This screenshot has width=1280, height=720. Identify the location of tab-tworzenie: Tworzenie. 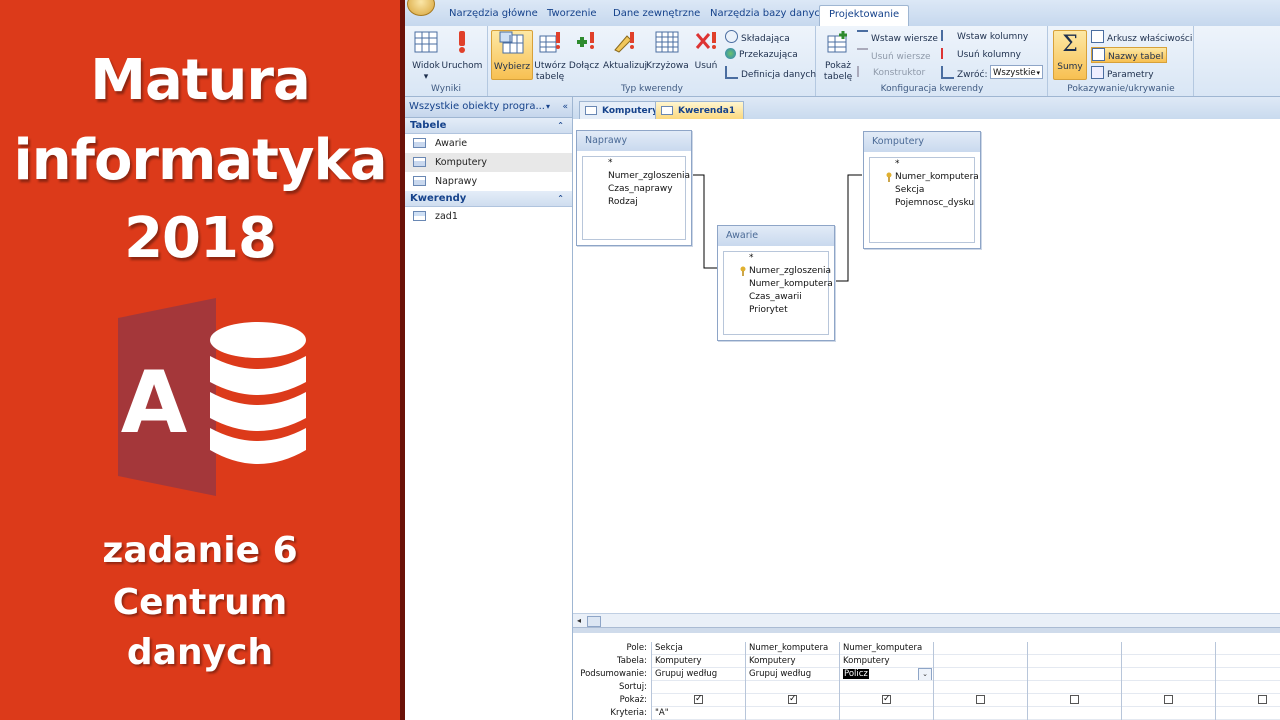
(572, 13).